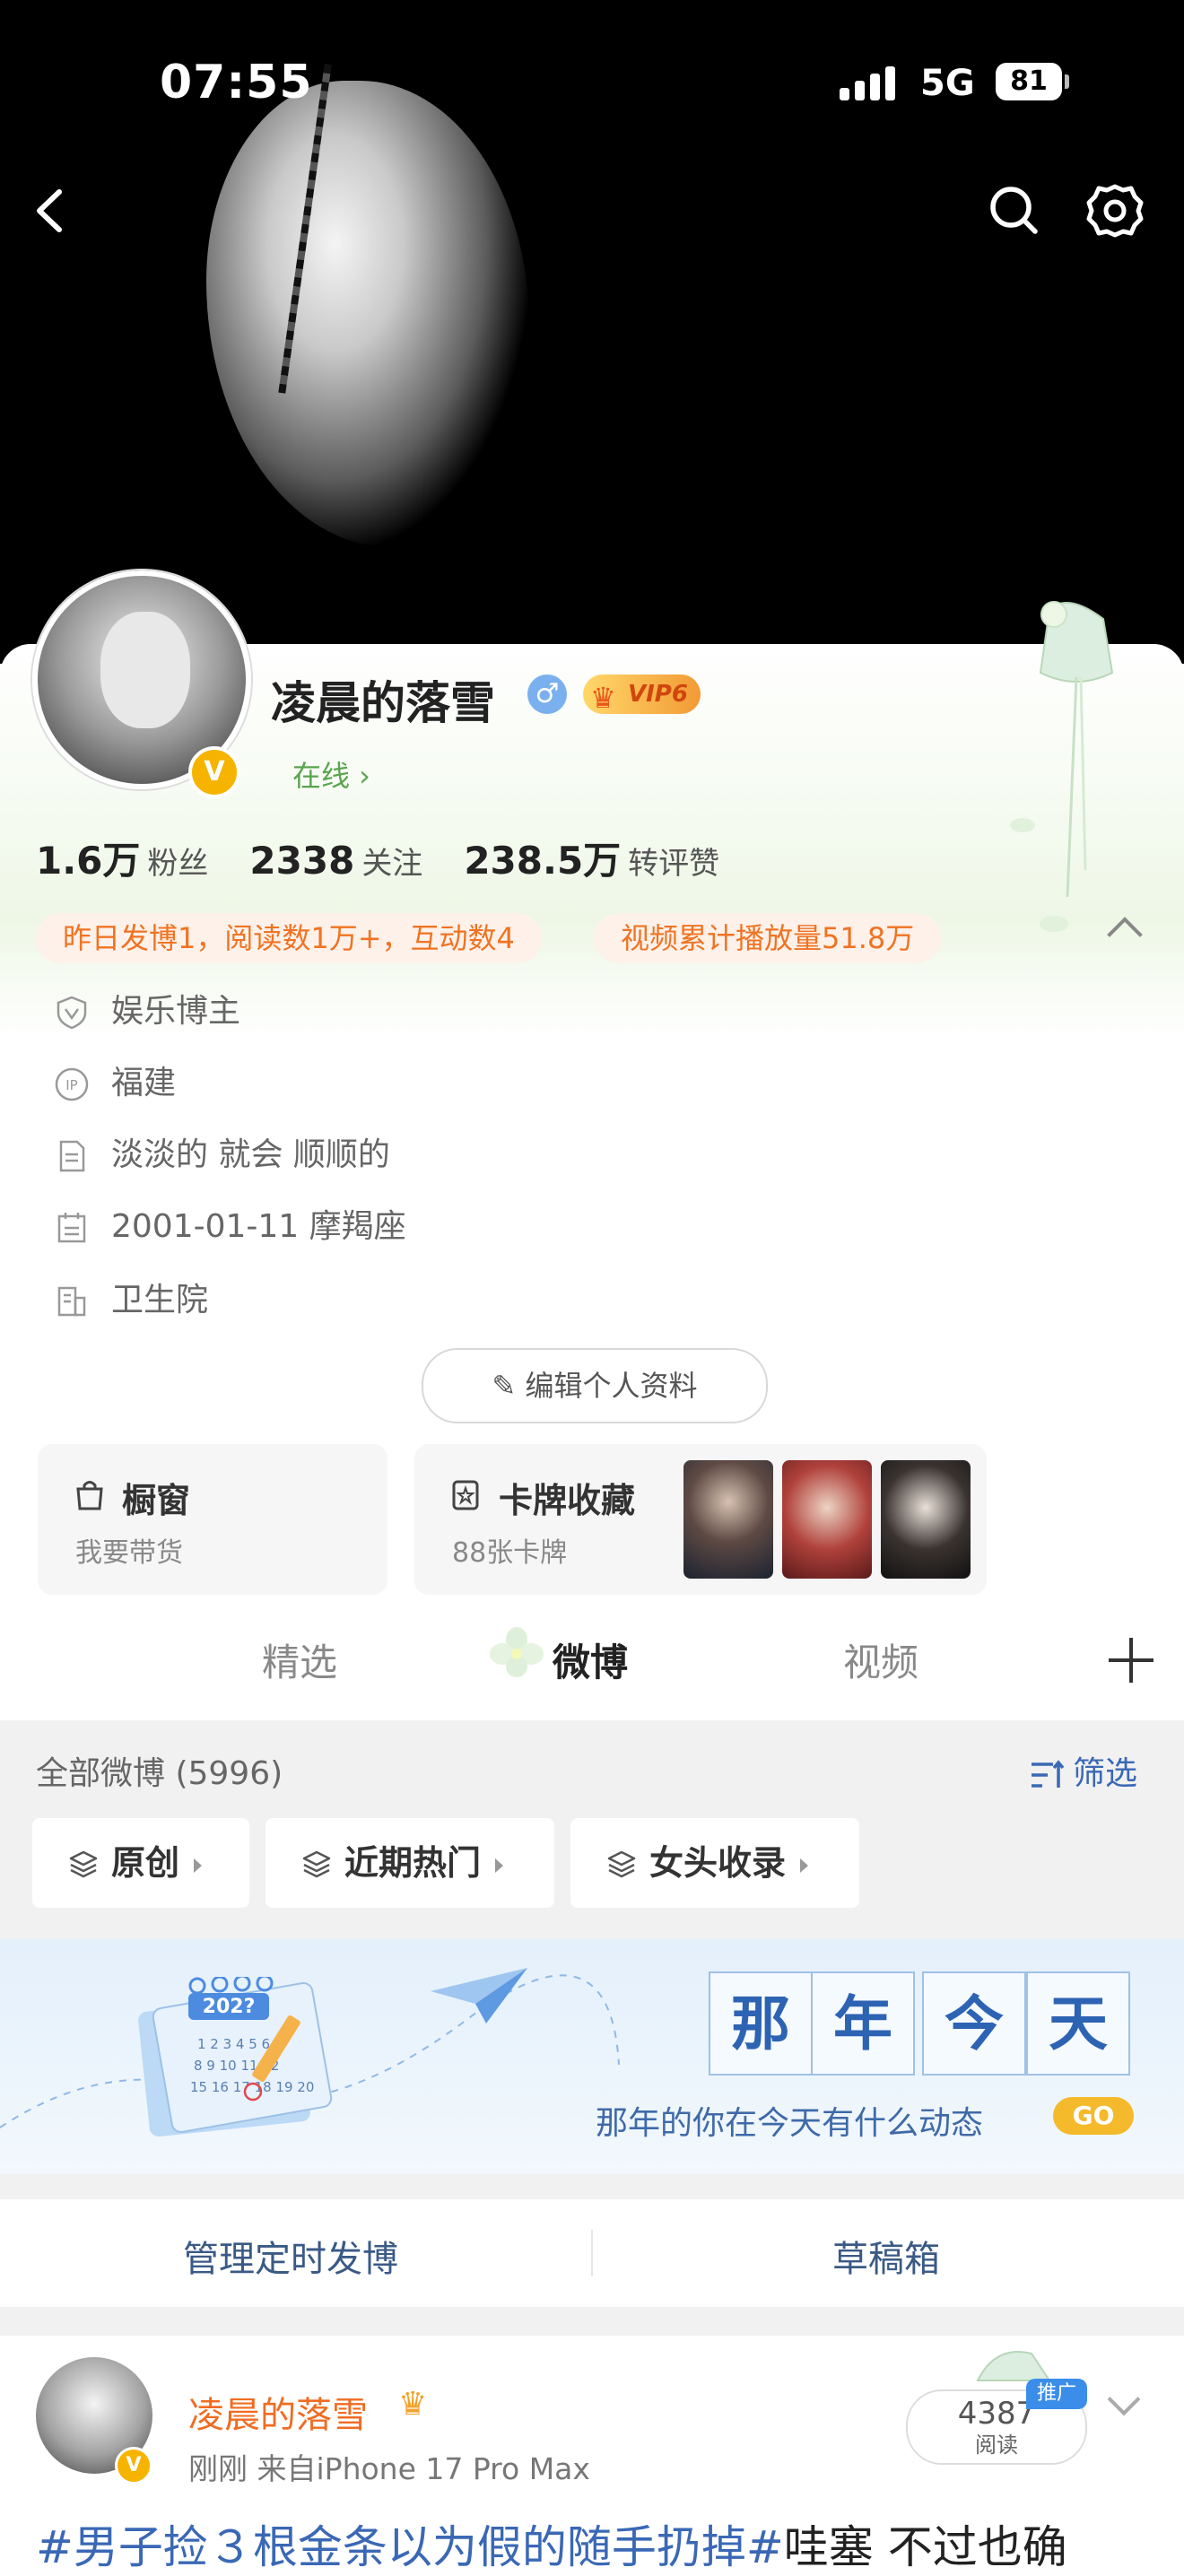 The height and width of the screenshot is (2576, 1184). Describe the element at coordinates (863, 2023) in the screenshot. I see `banner-char-2: 年` at that location.